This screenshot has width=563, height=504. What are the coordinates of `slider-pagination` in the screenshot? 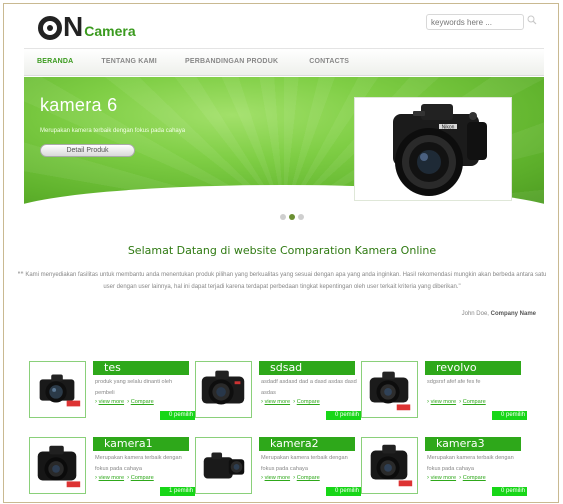 It's located at (292, 217).